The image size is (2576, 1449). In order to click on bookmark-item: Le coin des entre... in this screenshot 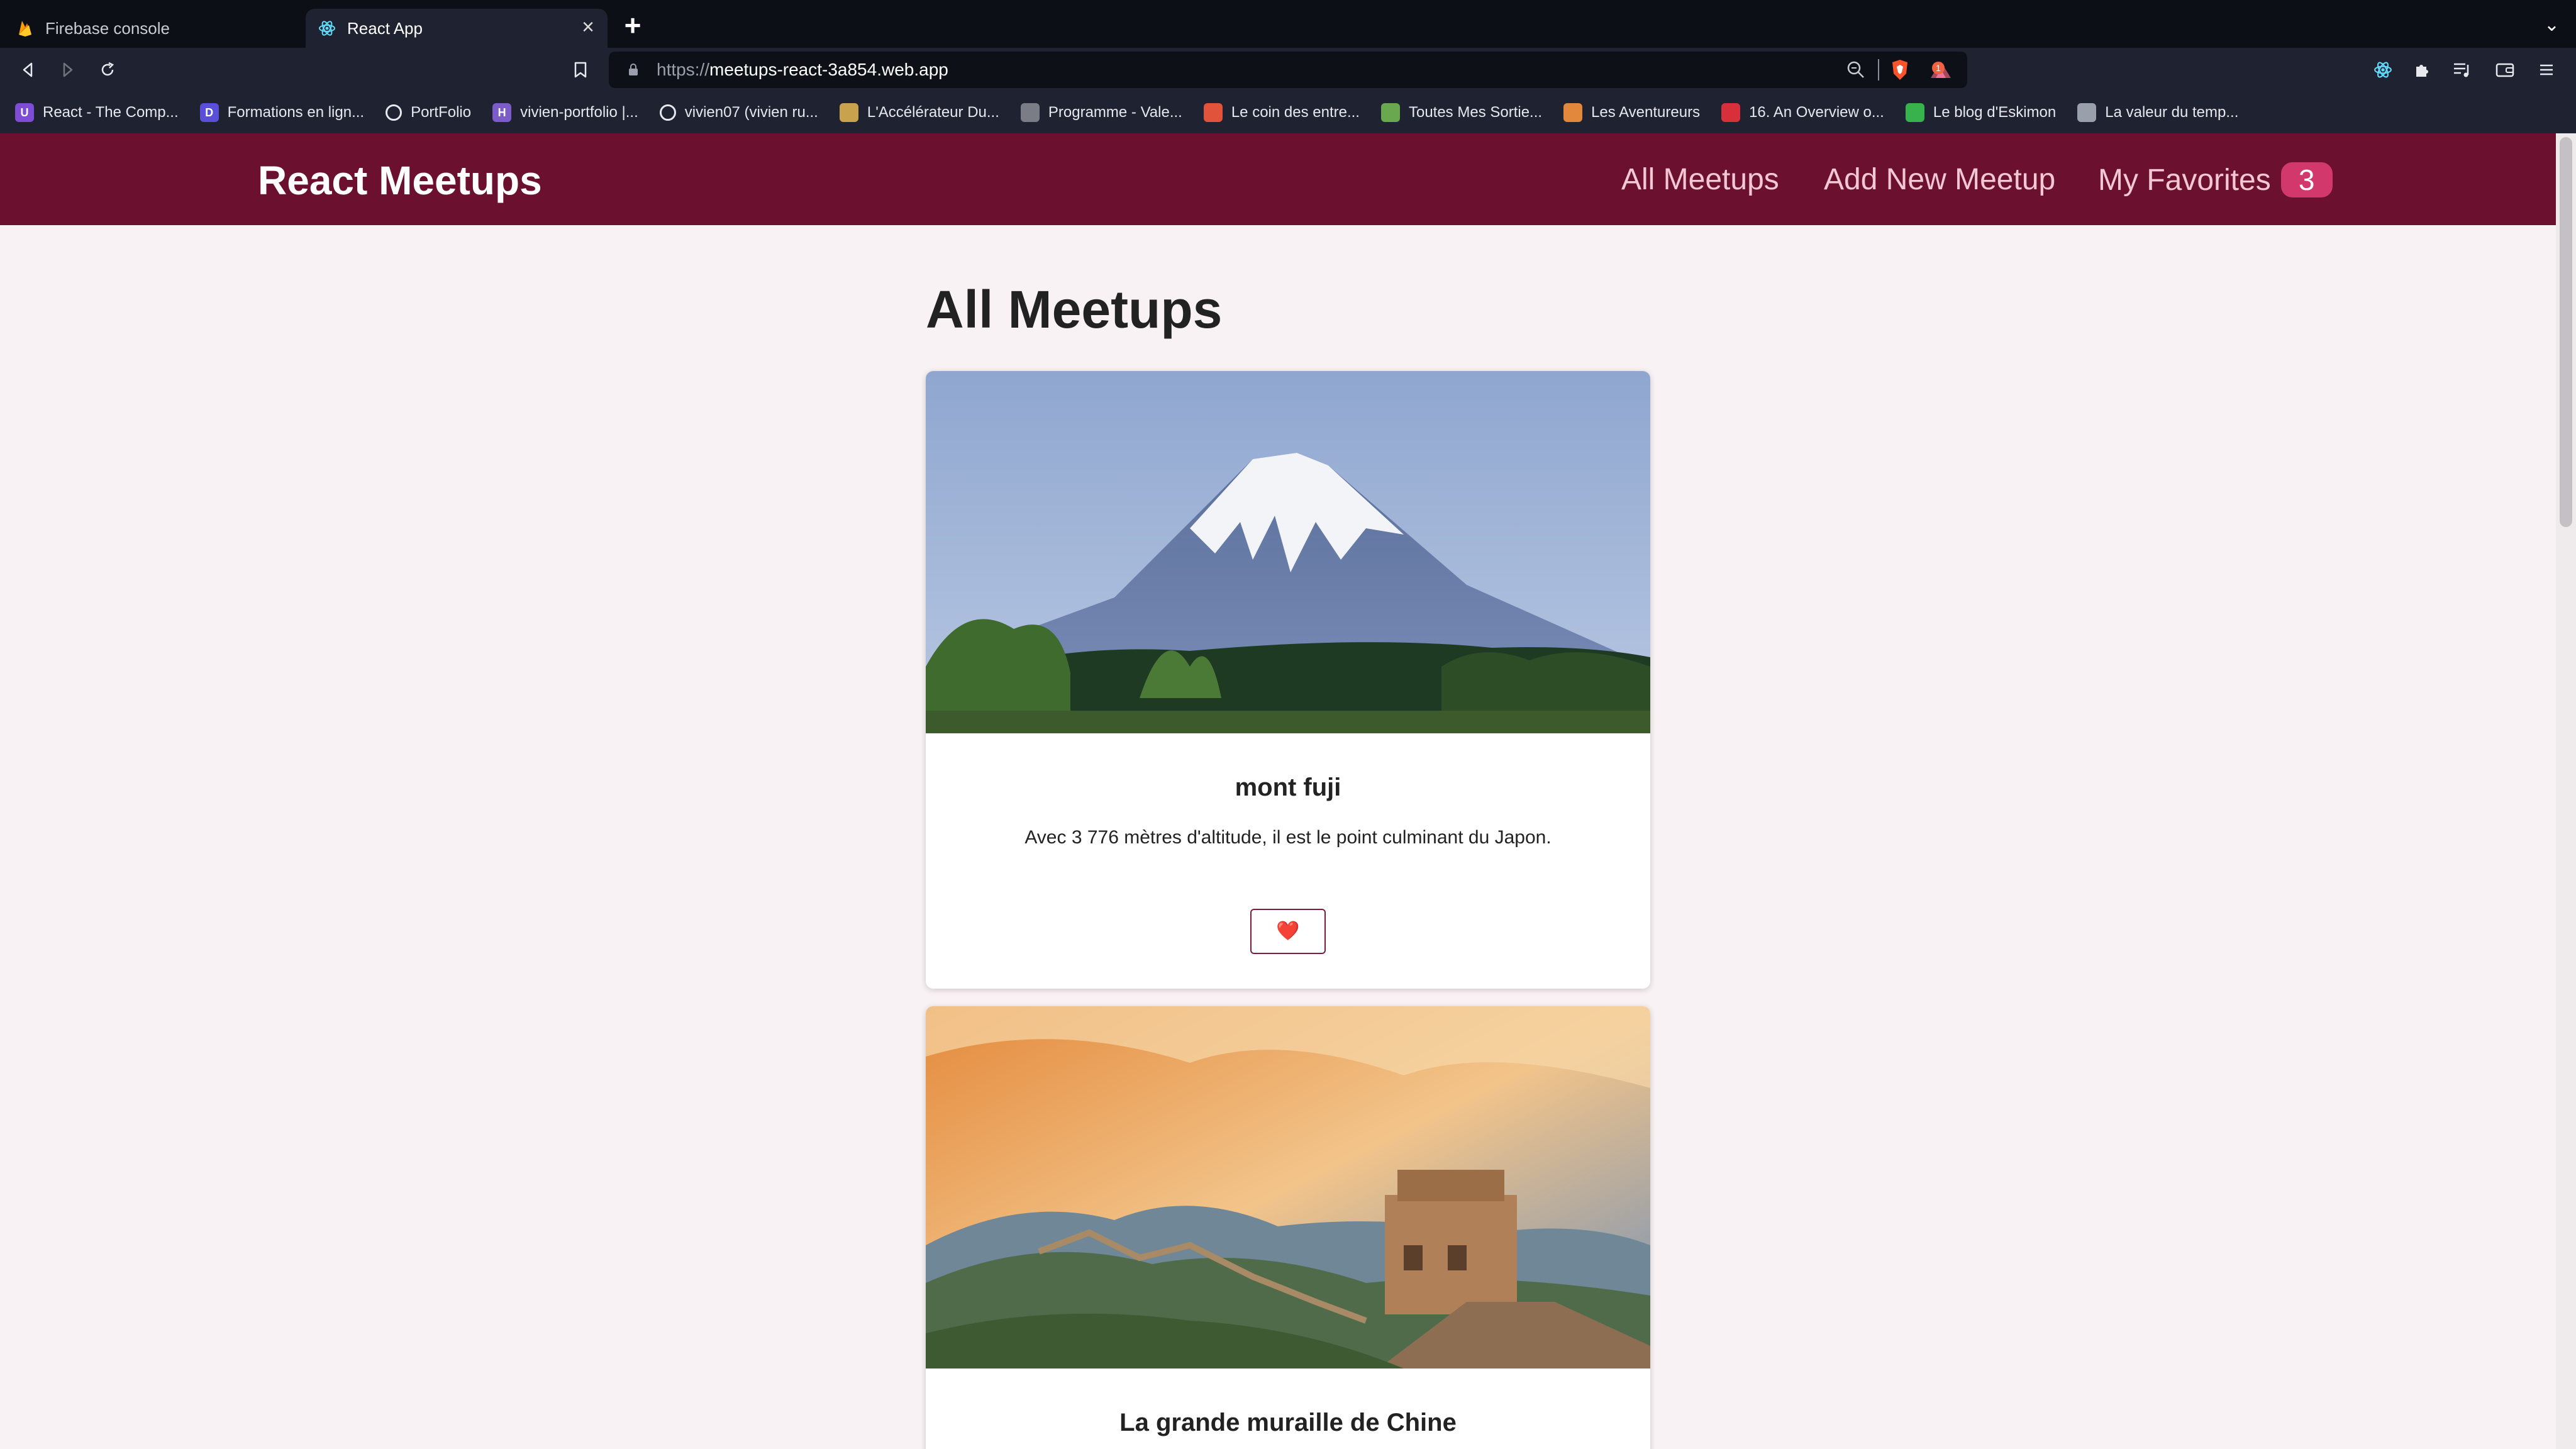, I will do `click(1281, 112)`.